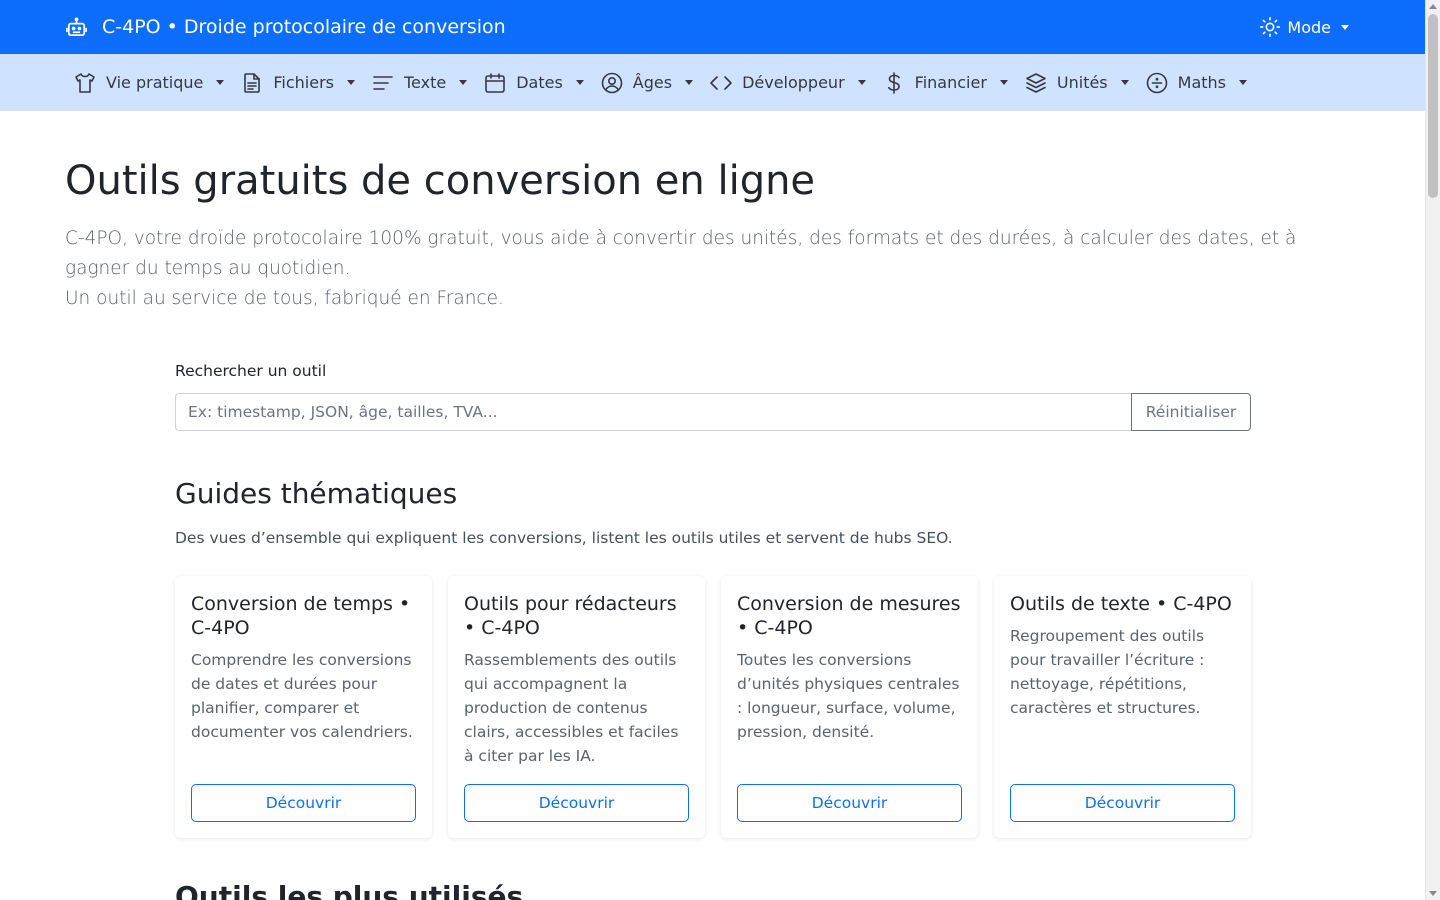  Describe the element at coordinates (950, 82) in the screenshot. I see `nav-label: Financier` at that location.